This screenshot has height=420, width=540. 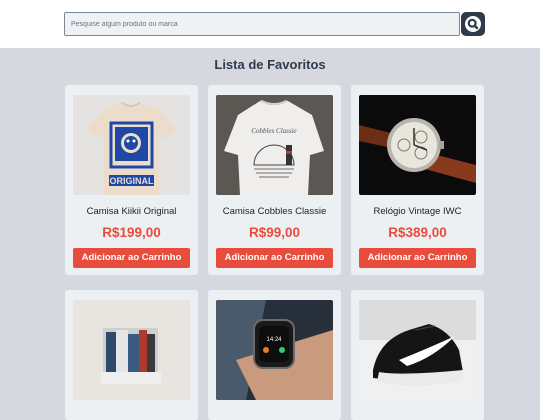 I want to click on product-name: Camisa Cobbles Classie, so click(x=274, y=211).